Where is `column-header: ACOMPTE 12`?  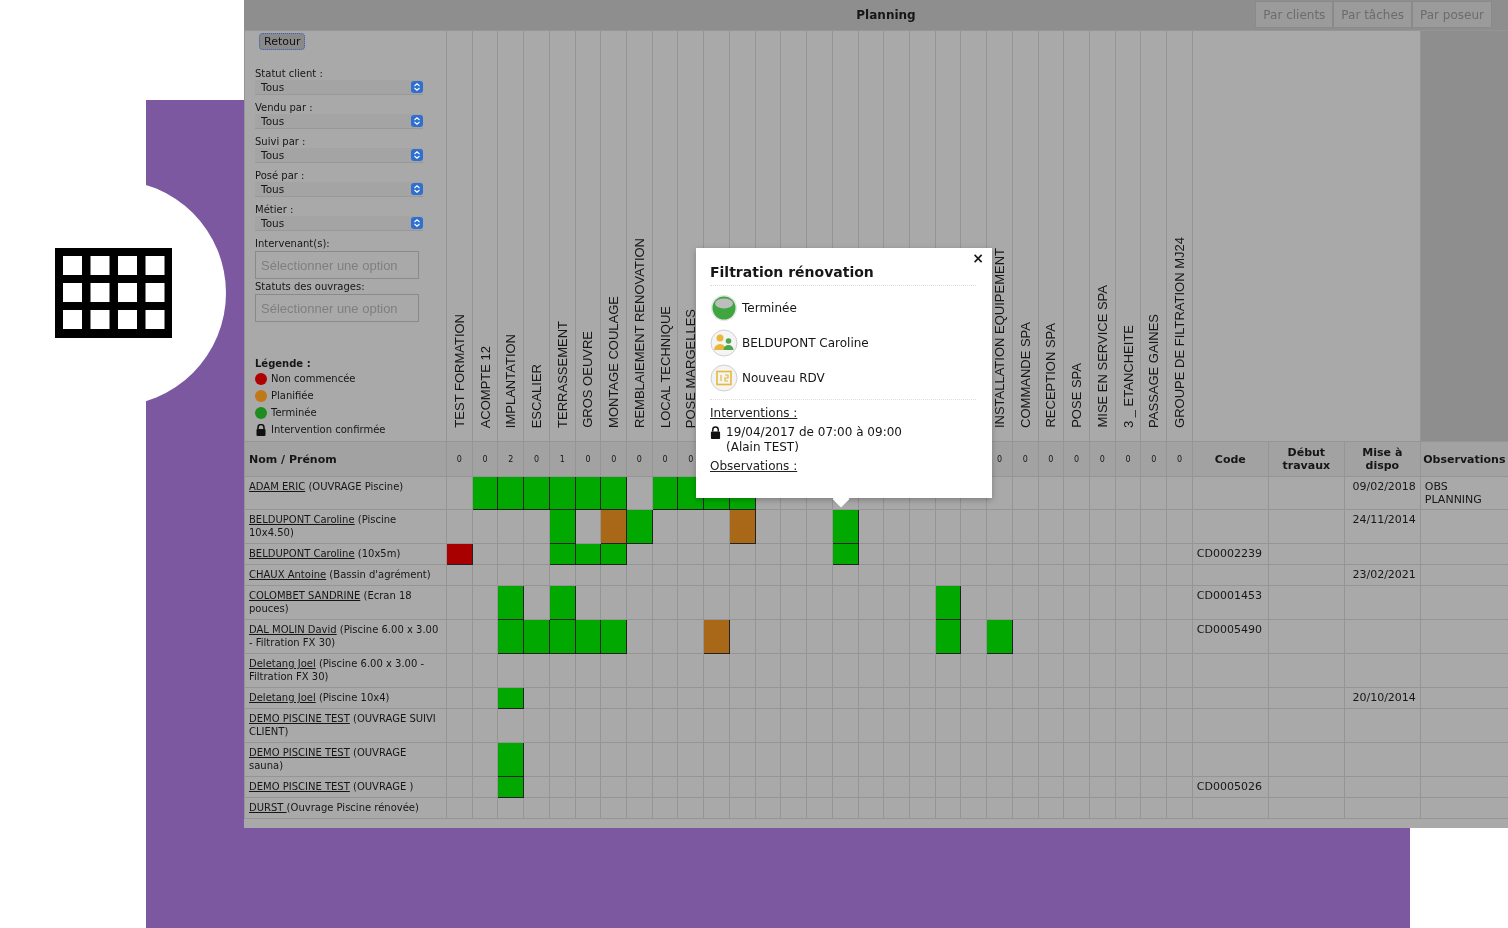
column-header: ACOMPTE 12 is located at coordinates (485, 386).